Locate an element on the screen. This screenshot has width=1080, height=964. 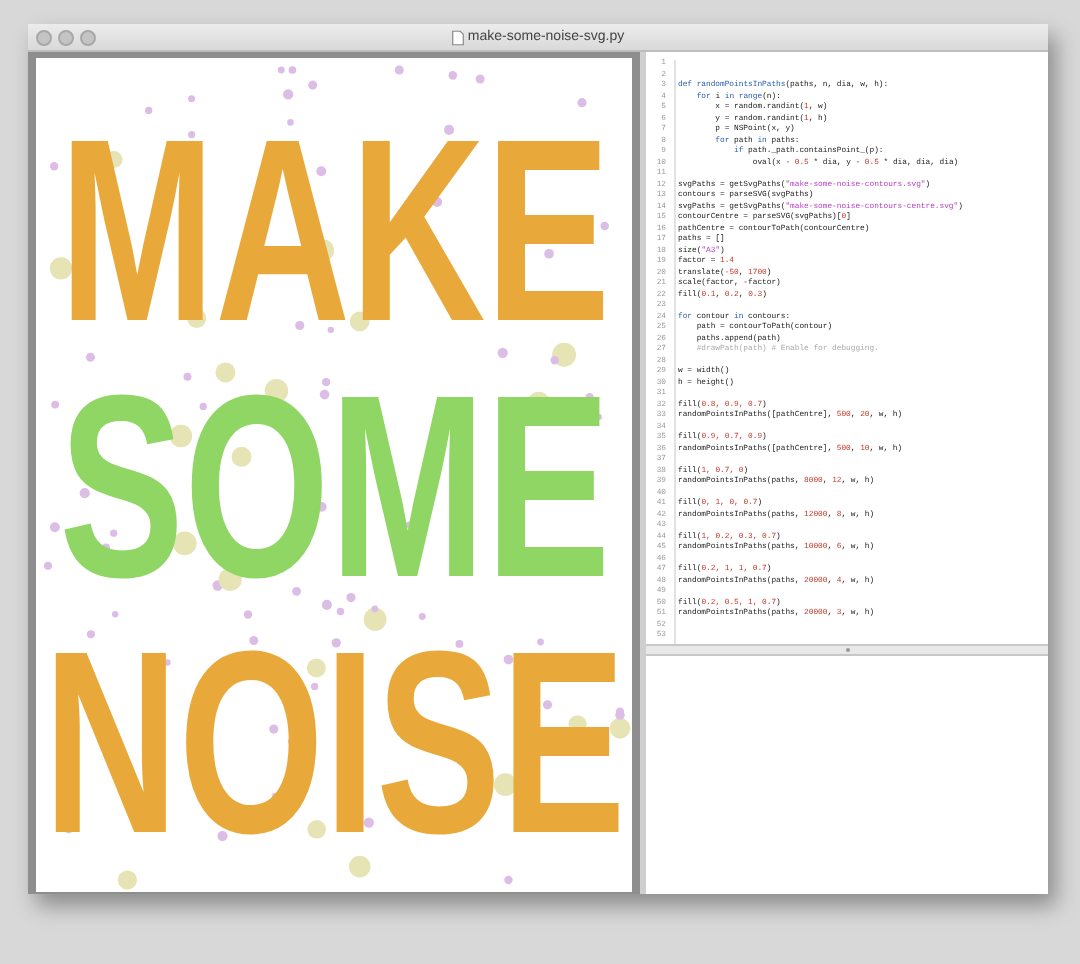
close-button is located at coordinates (44, 37).